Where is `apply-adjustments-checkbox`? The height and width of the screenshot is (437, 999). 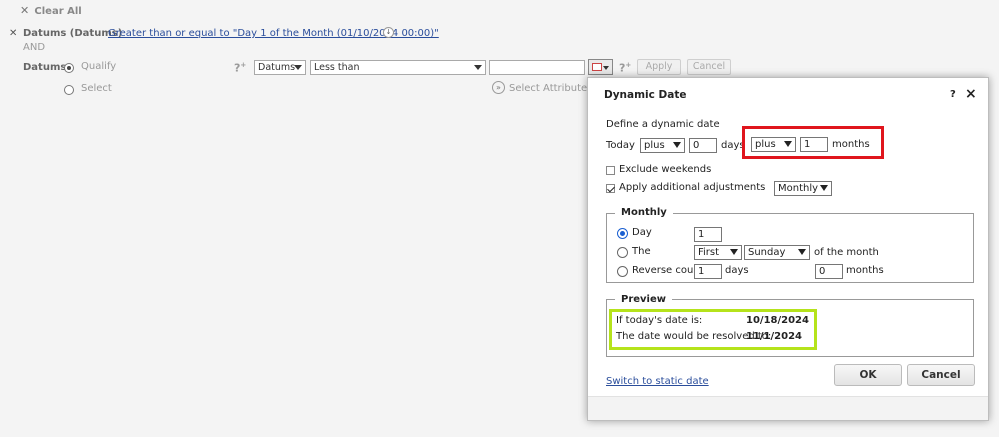
apply-adjustments-checkbox is located at coordinates (610, 188).